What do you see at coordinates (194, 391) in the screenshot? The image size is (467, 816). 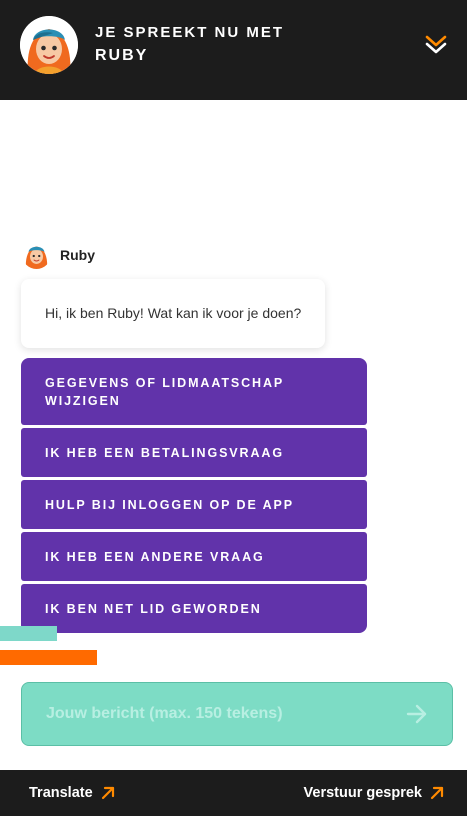 I see `option-button-gegevens-wijzigen: GEGEVENS OF LIDMAATSCHAP WIJZIGEN` at bounding box center [194, 391].